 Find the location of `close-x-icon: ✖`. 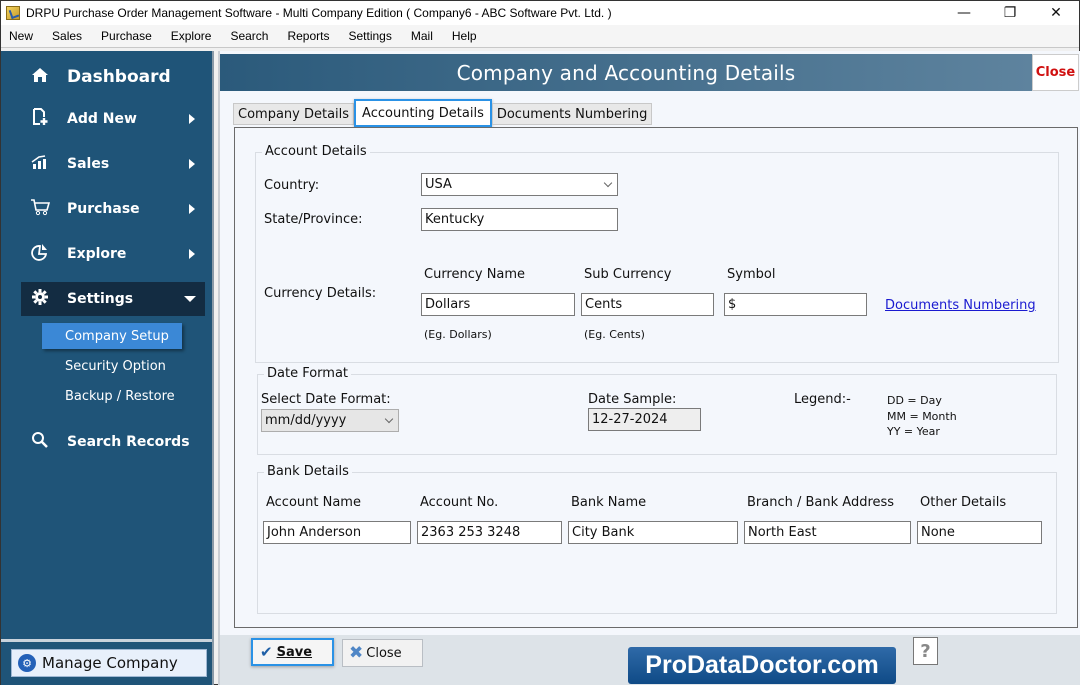

close-x-icon: ✖ is located at coordinates (356, 653).